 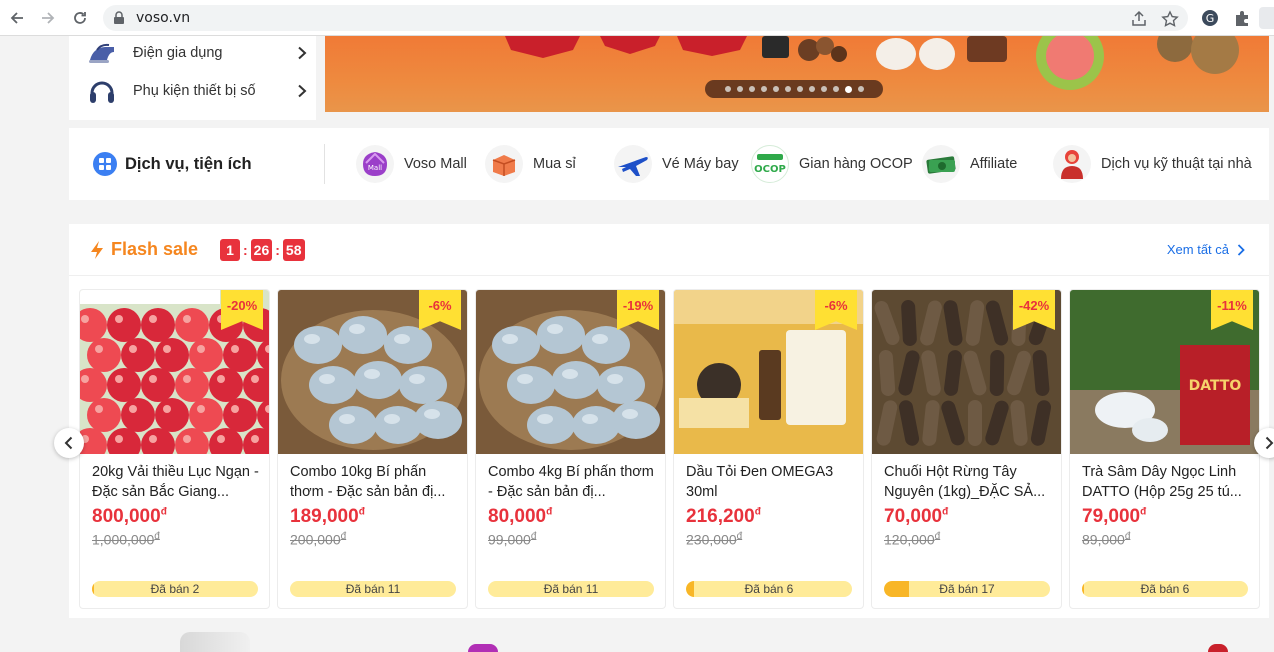 I want to click on headphones-icon, so click(x=102, y=92).